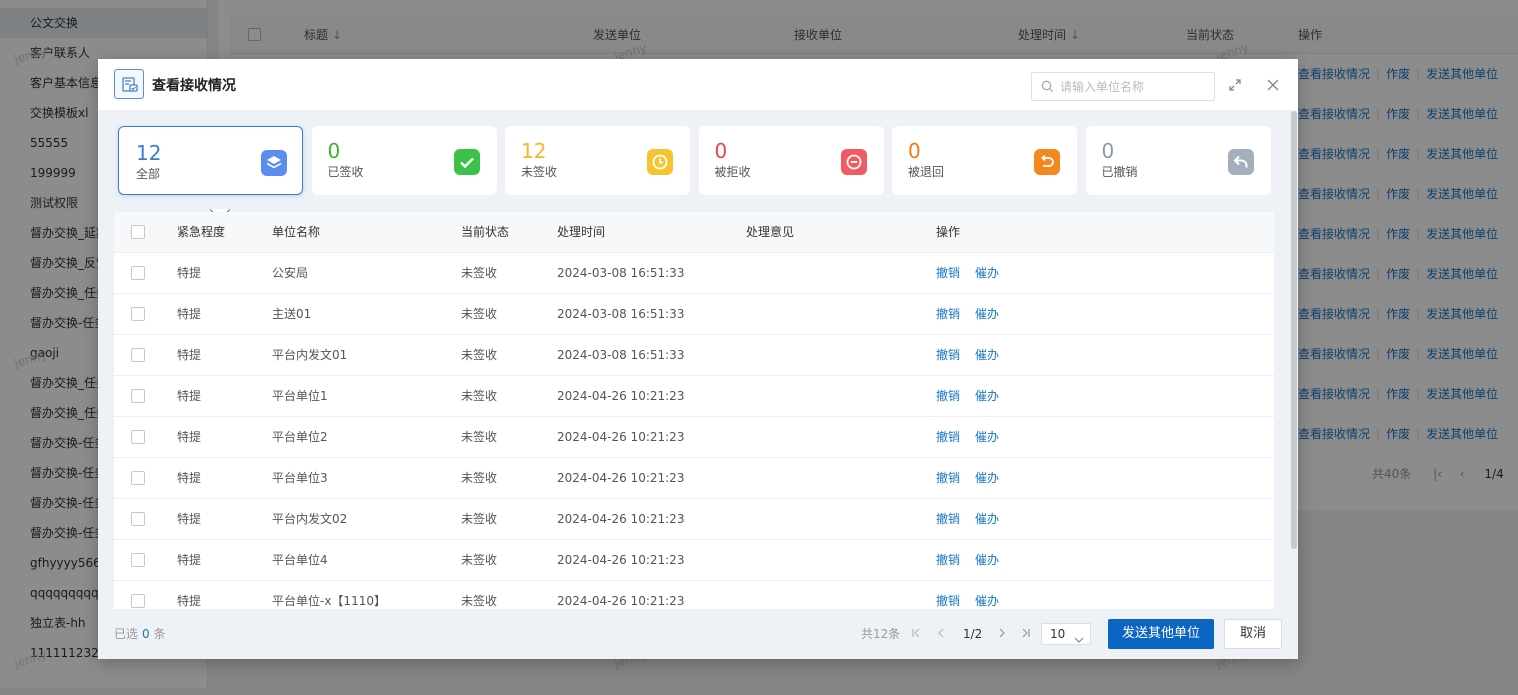 The height and width of the screenshot is (695, 1518). Describe the element at coordinates (694, 232) in the screenshot. I see `table-header: 紧急程度 单位名称 当前状态 处理时间 处理意见 操作` at that location.